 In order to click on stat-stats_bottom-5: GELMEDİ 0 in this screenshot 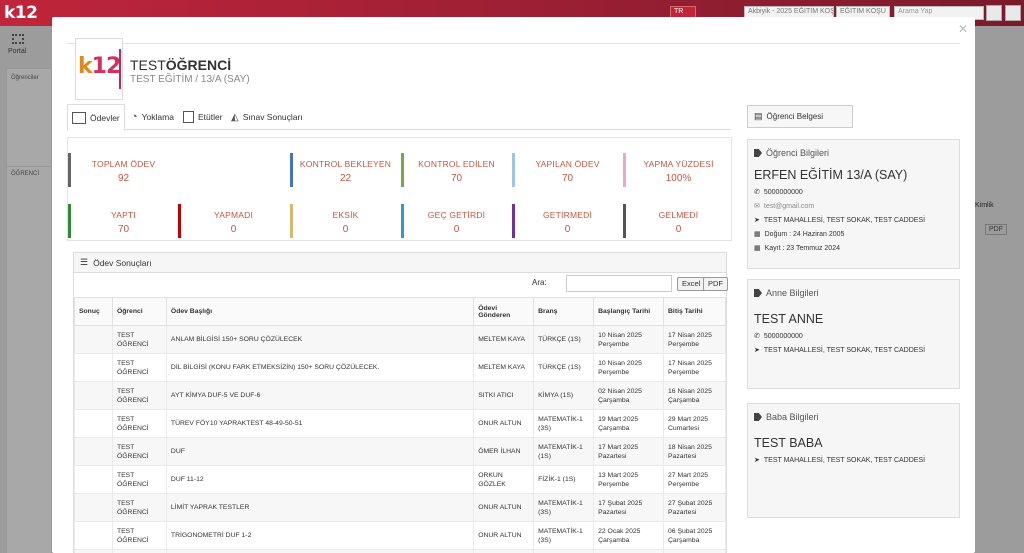, I will do `click(677, 221)`.